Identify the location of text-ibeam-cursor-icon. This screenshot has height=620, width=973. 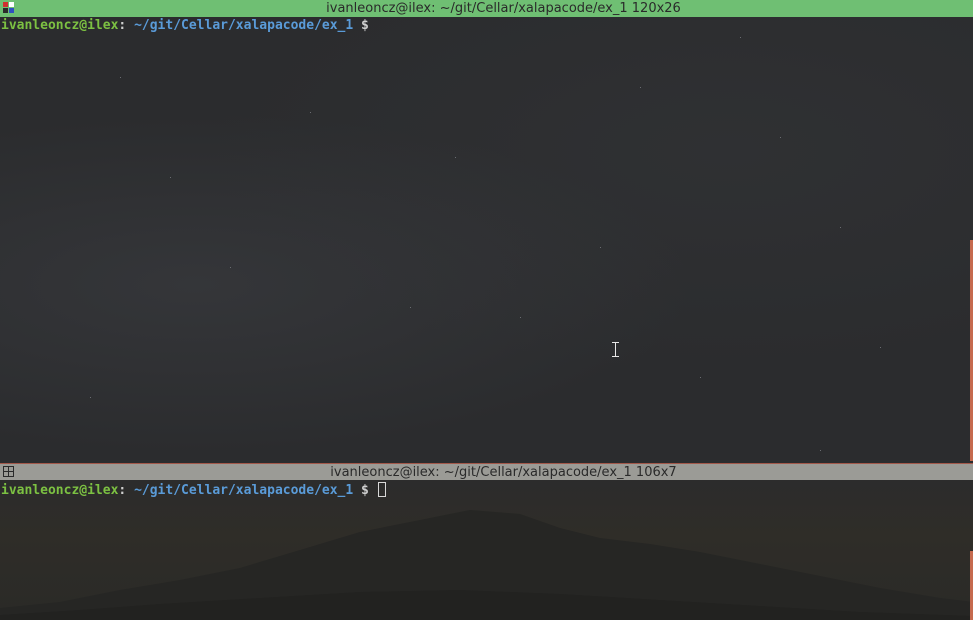
(615, 349).